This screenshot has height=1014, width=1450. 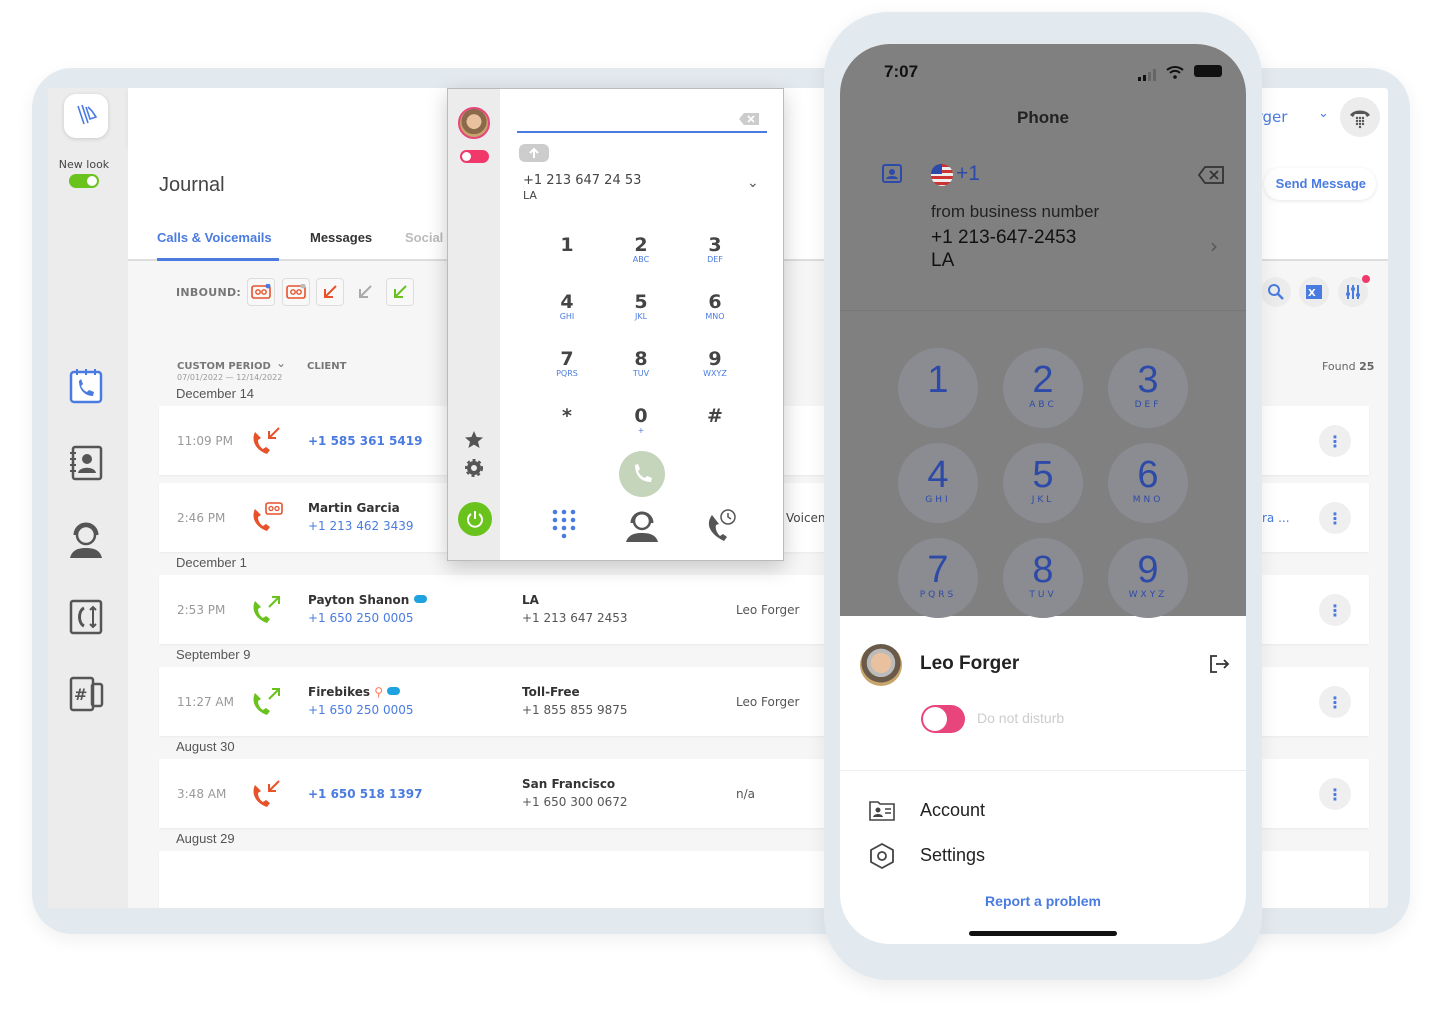 I want to click on dial-key-star: *, so click(x=567, y=416).